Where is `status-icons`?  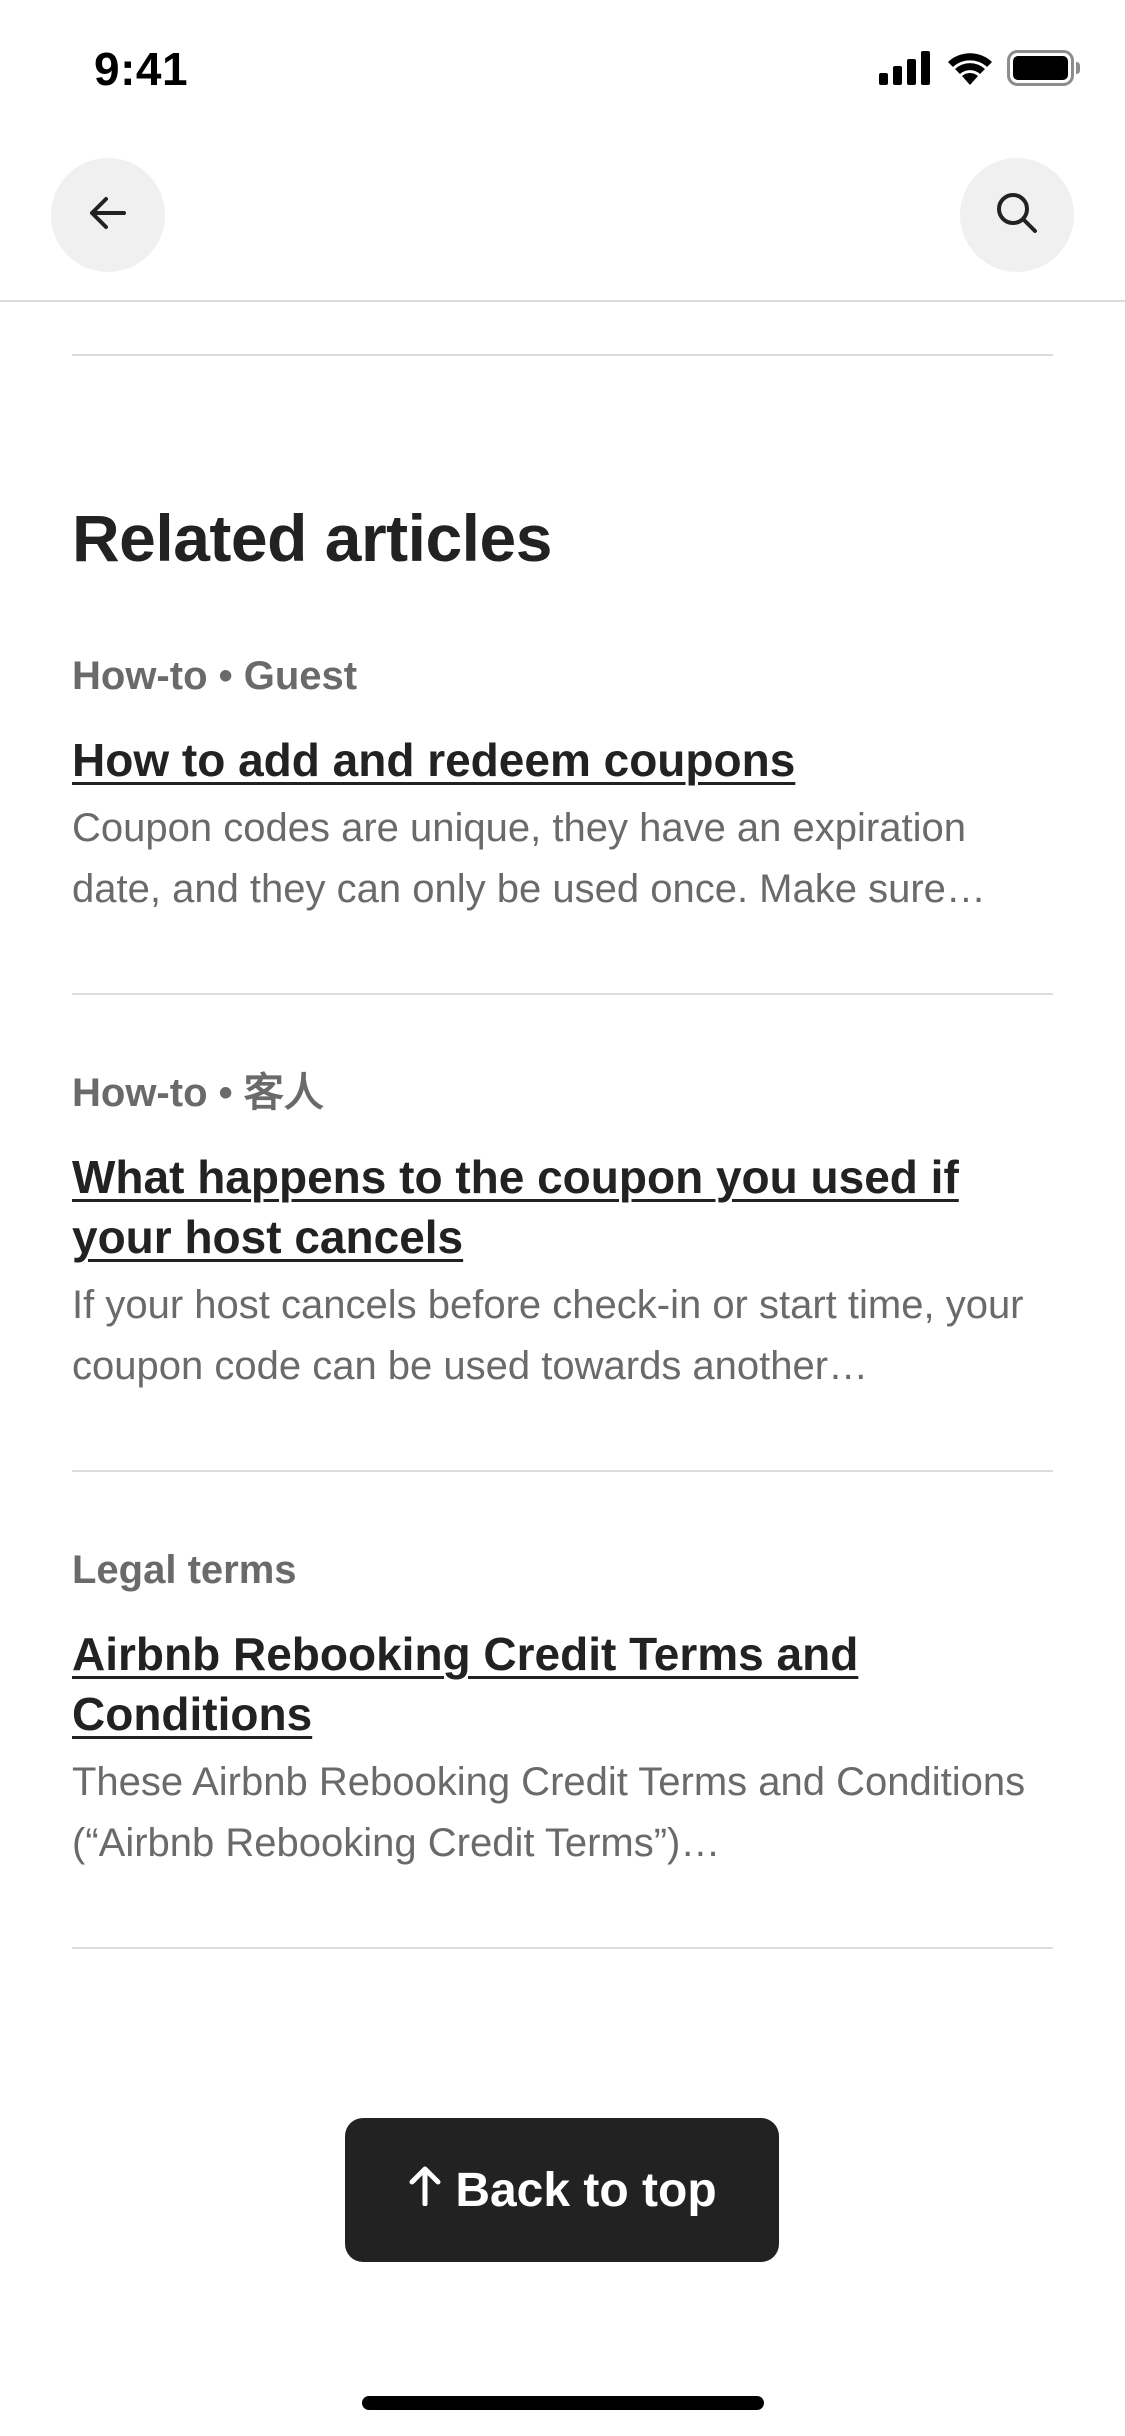 status-icons is located at coordinates (980, 70).